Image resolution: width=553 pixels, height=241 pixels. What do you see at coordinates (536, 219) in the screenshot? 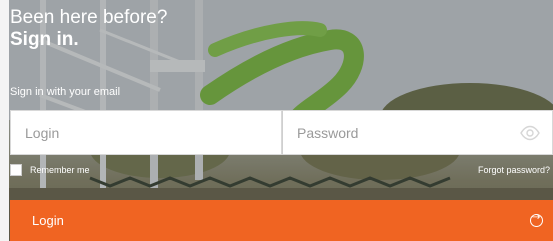
I see `arrow-right-circle-icon` at bounding box center [536, 219].